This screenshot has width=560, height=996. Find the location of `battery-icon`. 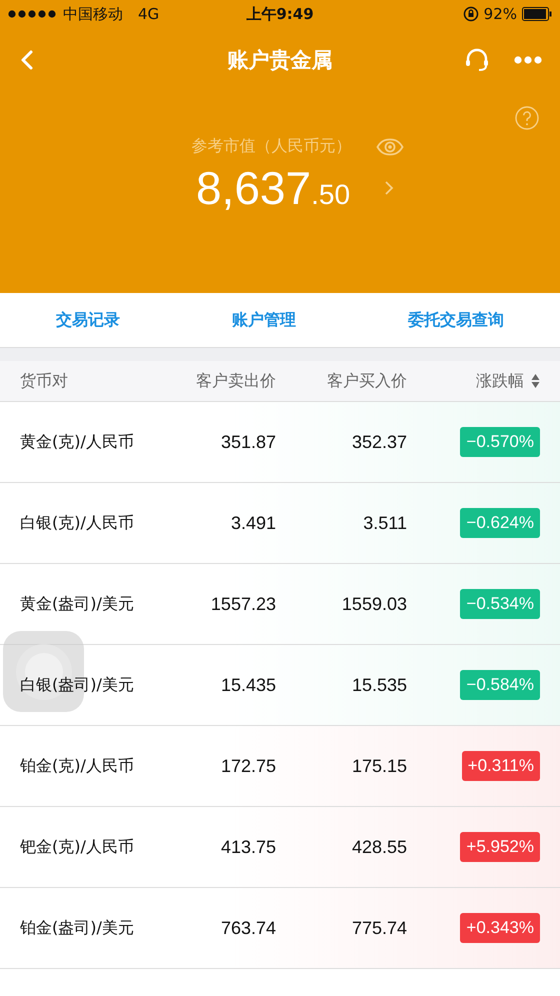

battery-icon is located at coordinates (537, 14).